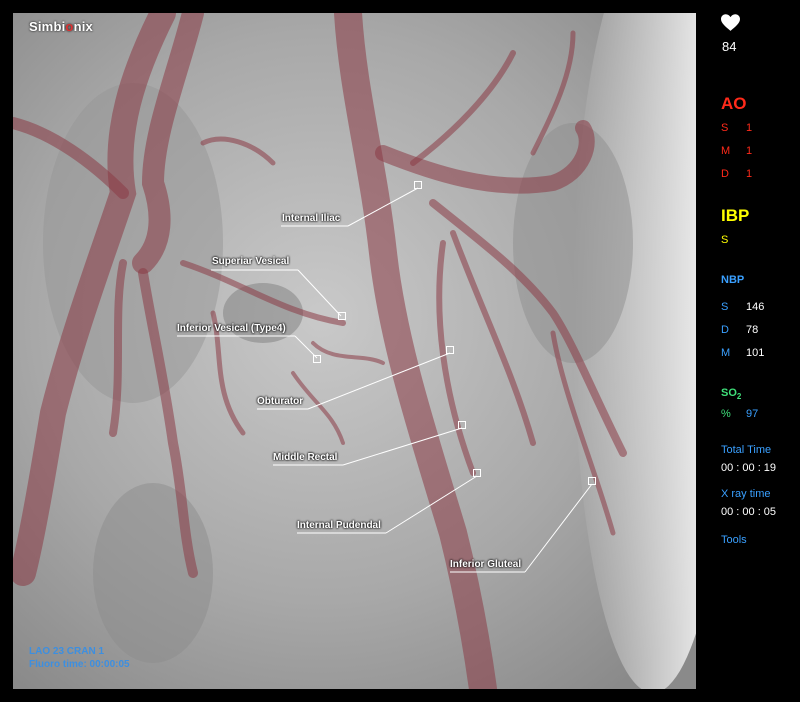  I want to click on total-time-value: 00 : 00 : 19, so click(749, 468).